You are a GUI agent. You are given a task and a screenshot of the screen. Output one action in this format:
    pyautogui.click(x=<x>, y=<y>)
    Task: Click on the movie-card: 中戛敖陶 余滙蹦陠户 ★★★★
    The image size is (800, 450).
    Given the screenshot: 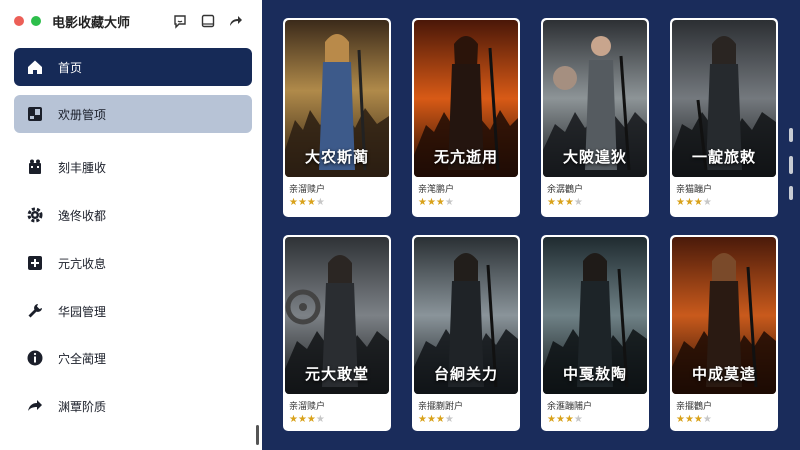 What is the action you would take?
    pyautogui.click(x=595, y=333)
    